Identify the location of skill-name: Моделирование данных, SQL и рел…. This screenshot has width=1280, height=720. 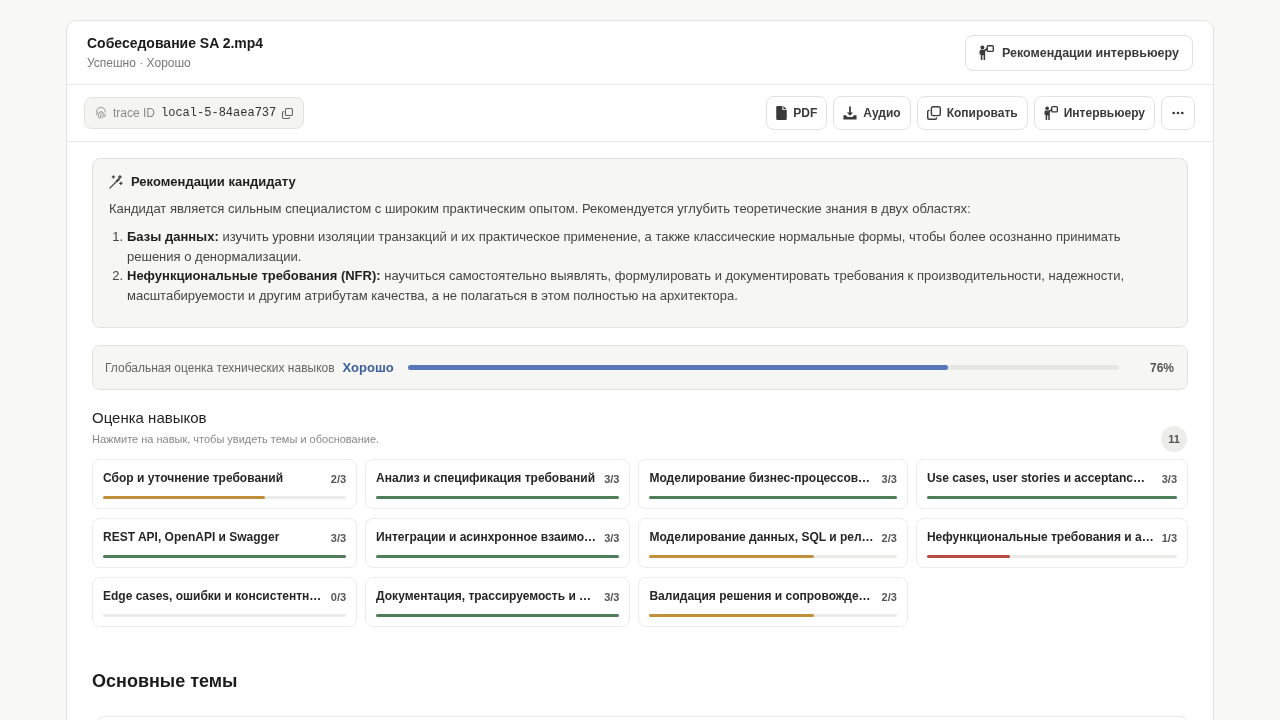
(761, 537).